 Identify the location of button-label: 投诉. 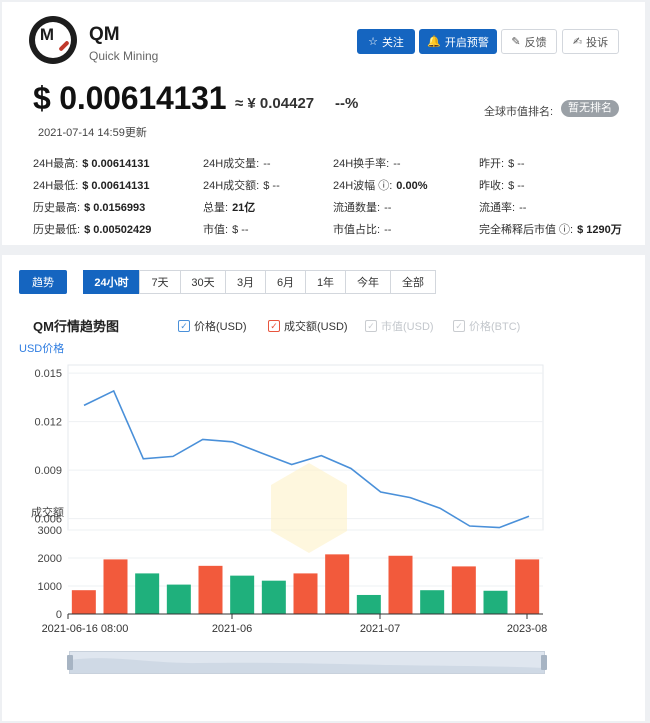
(597, 42).